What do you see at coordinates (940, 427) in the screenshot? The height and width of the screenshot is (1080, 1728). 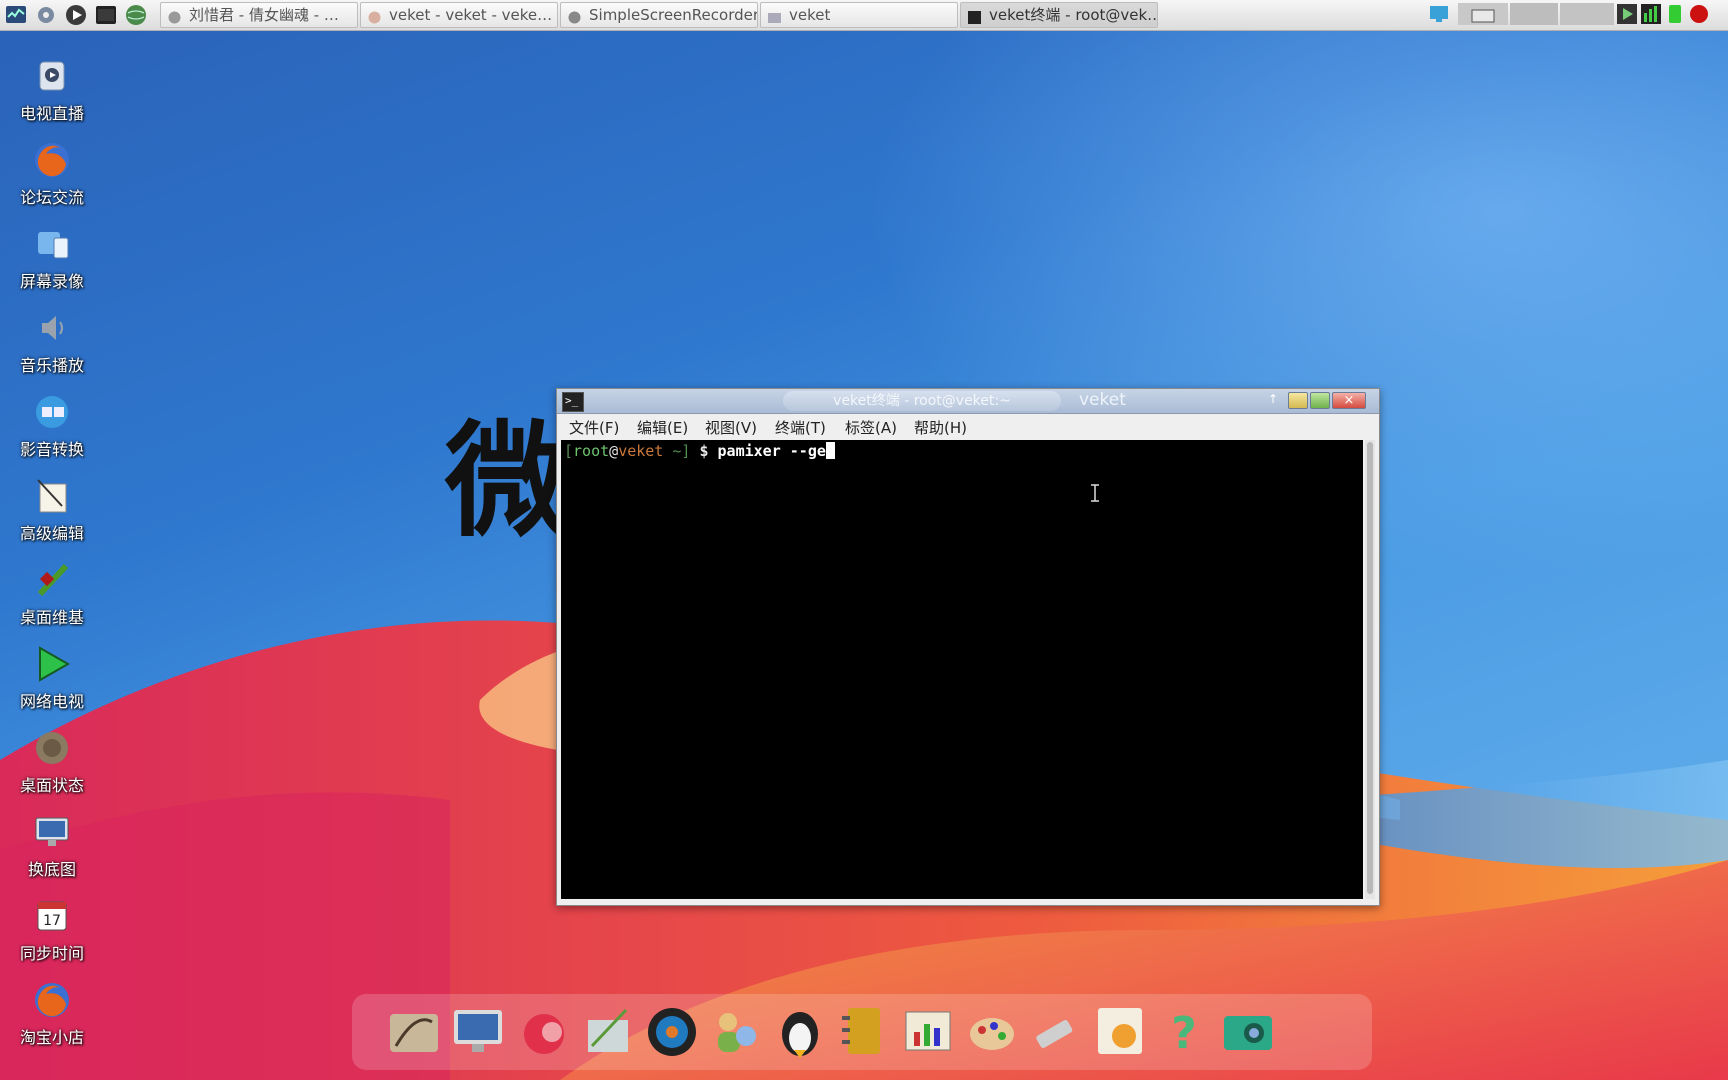 I see `menu-help: 帮助(H)` at bounding box center [940, 427].